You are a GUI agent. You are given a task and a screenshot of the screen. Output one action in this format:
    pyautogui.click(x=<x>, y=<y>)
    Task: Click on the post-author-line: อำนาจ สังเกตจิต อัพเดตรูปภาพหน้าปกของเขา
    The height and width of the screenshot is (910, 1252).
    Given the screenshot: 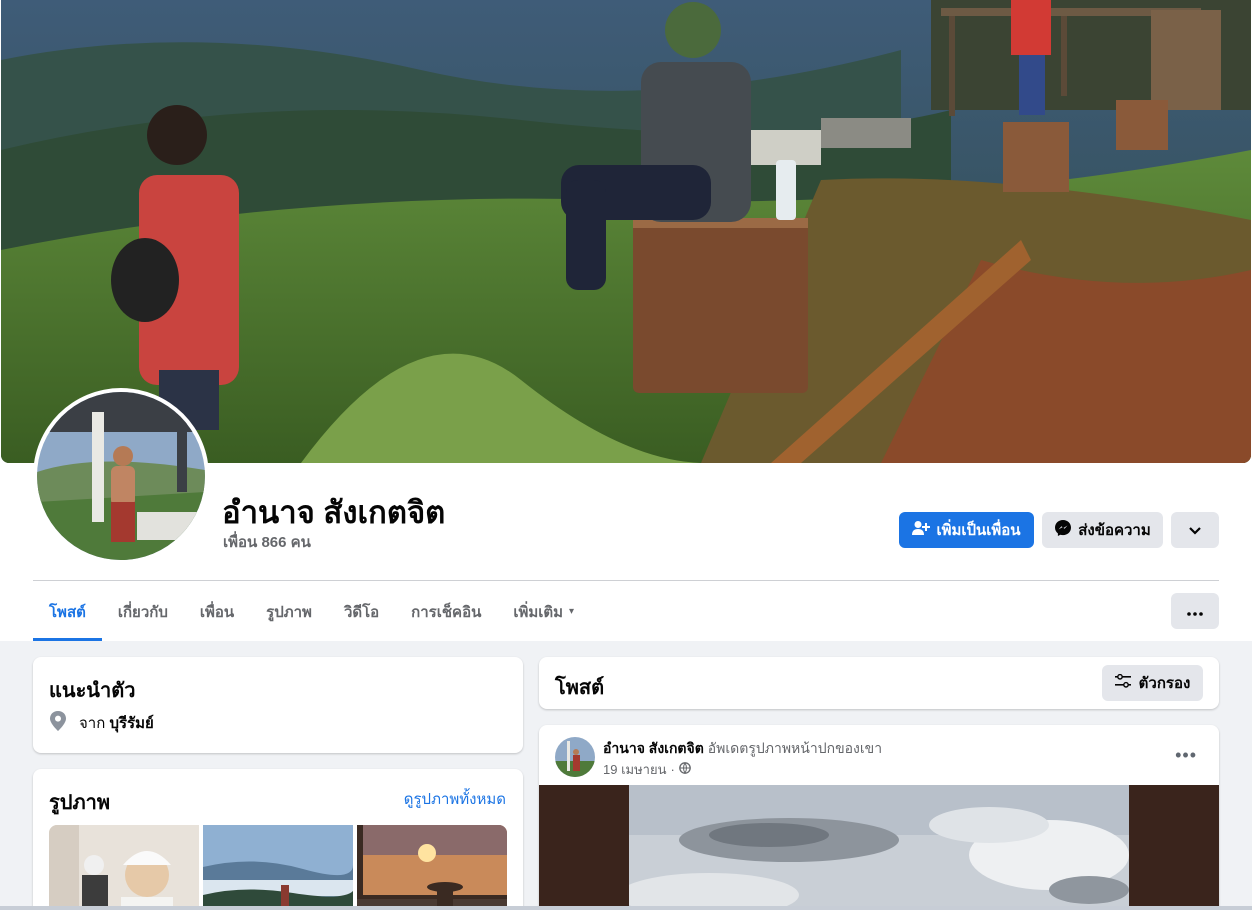 What is the action you would take?
    pyautogui.click(x=742, y=749)
    